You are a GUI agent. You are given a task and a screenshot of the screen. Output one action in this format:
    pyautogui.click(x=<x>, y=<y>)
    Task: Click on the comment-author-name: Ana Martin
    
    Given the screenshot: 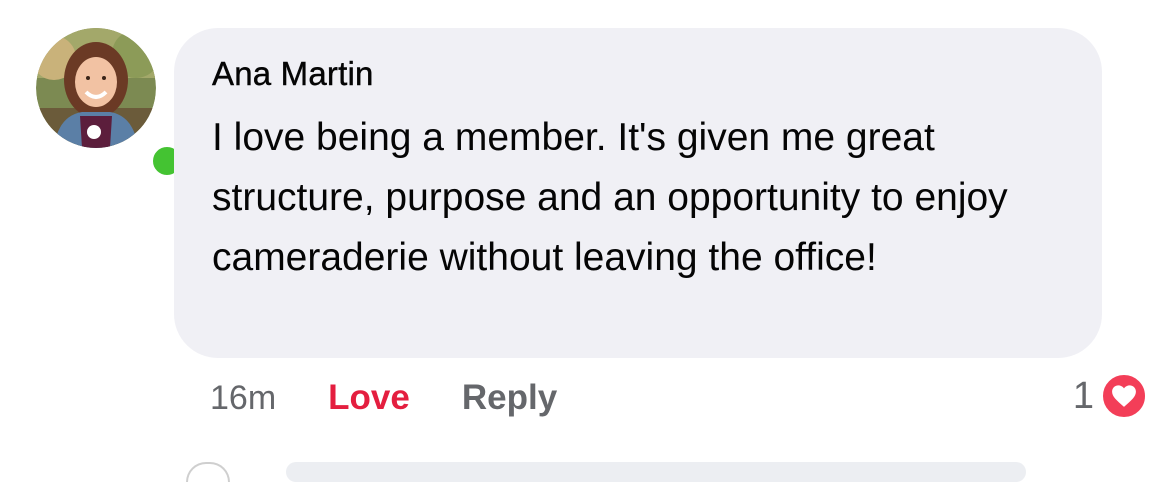 What is the action you would take?
    pyautogui.click(x=640, y=74)
    